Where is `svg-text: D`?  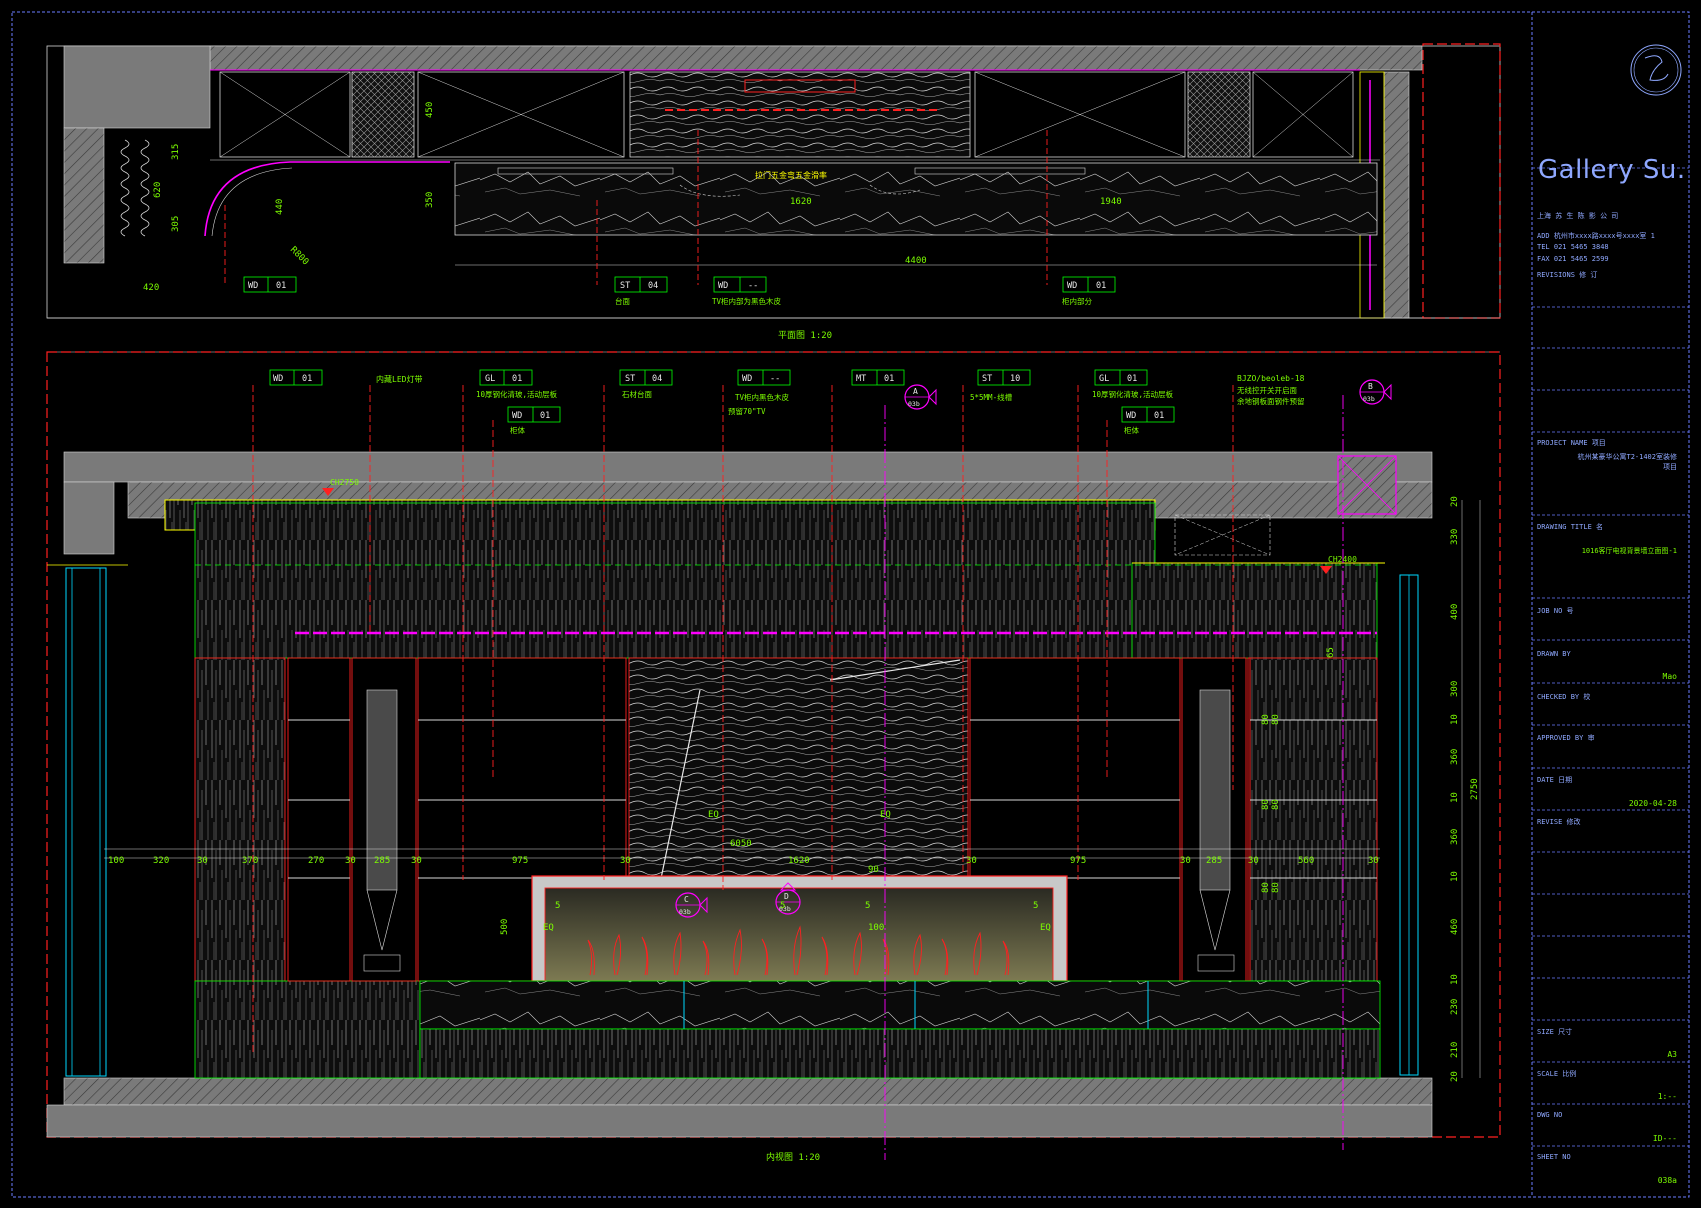 svg-text: D is located at coordinates (786, 896).